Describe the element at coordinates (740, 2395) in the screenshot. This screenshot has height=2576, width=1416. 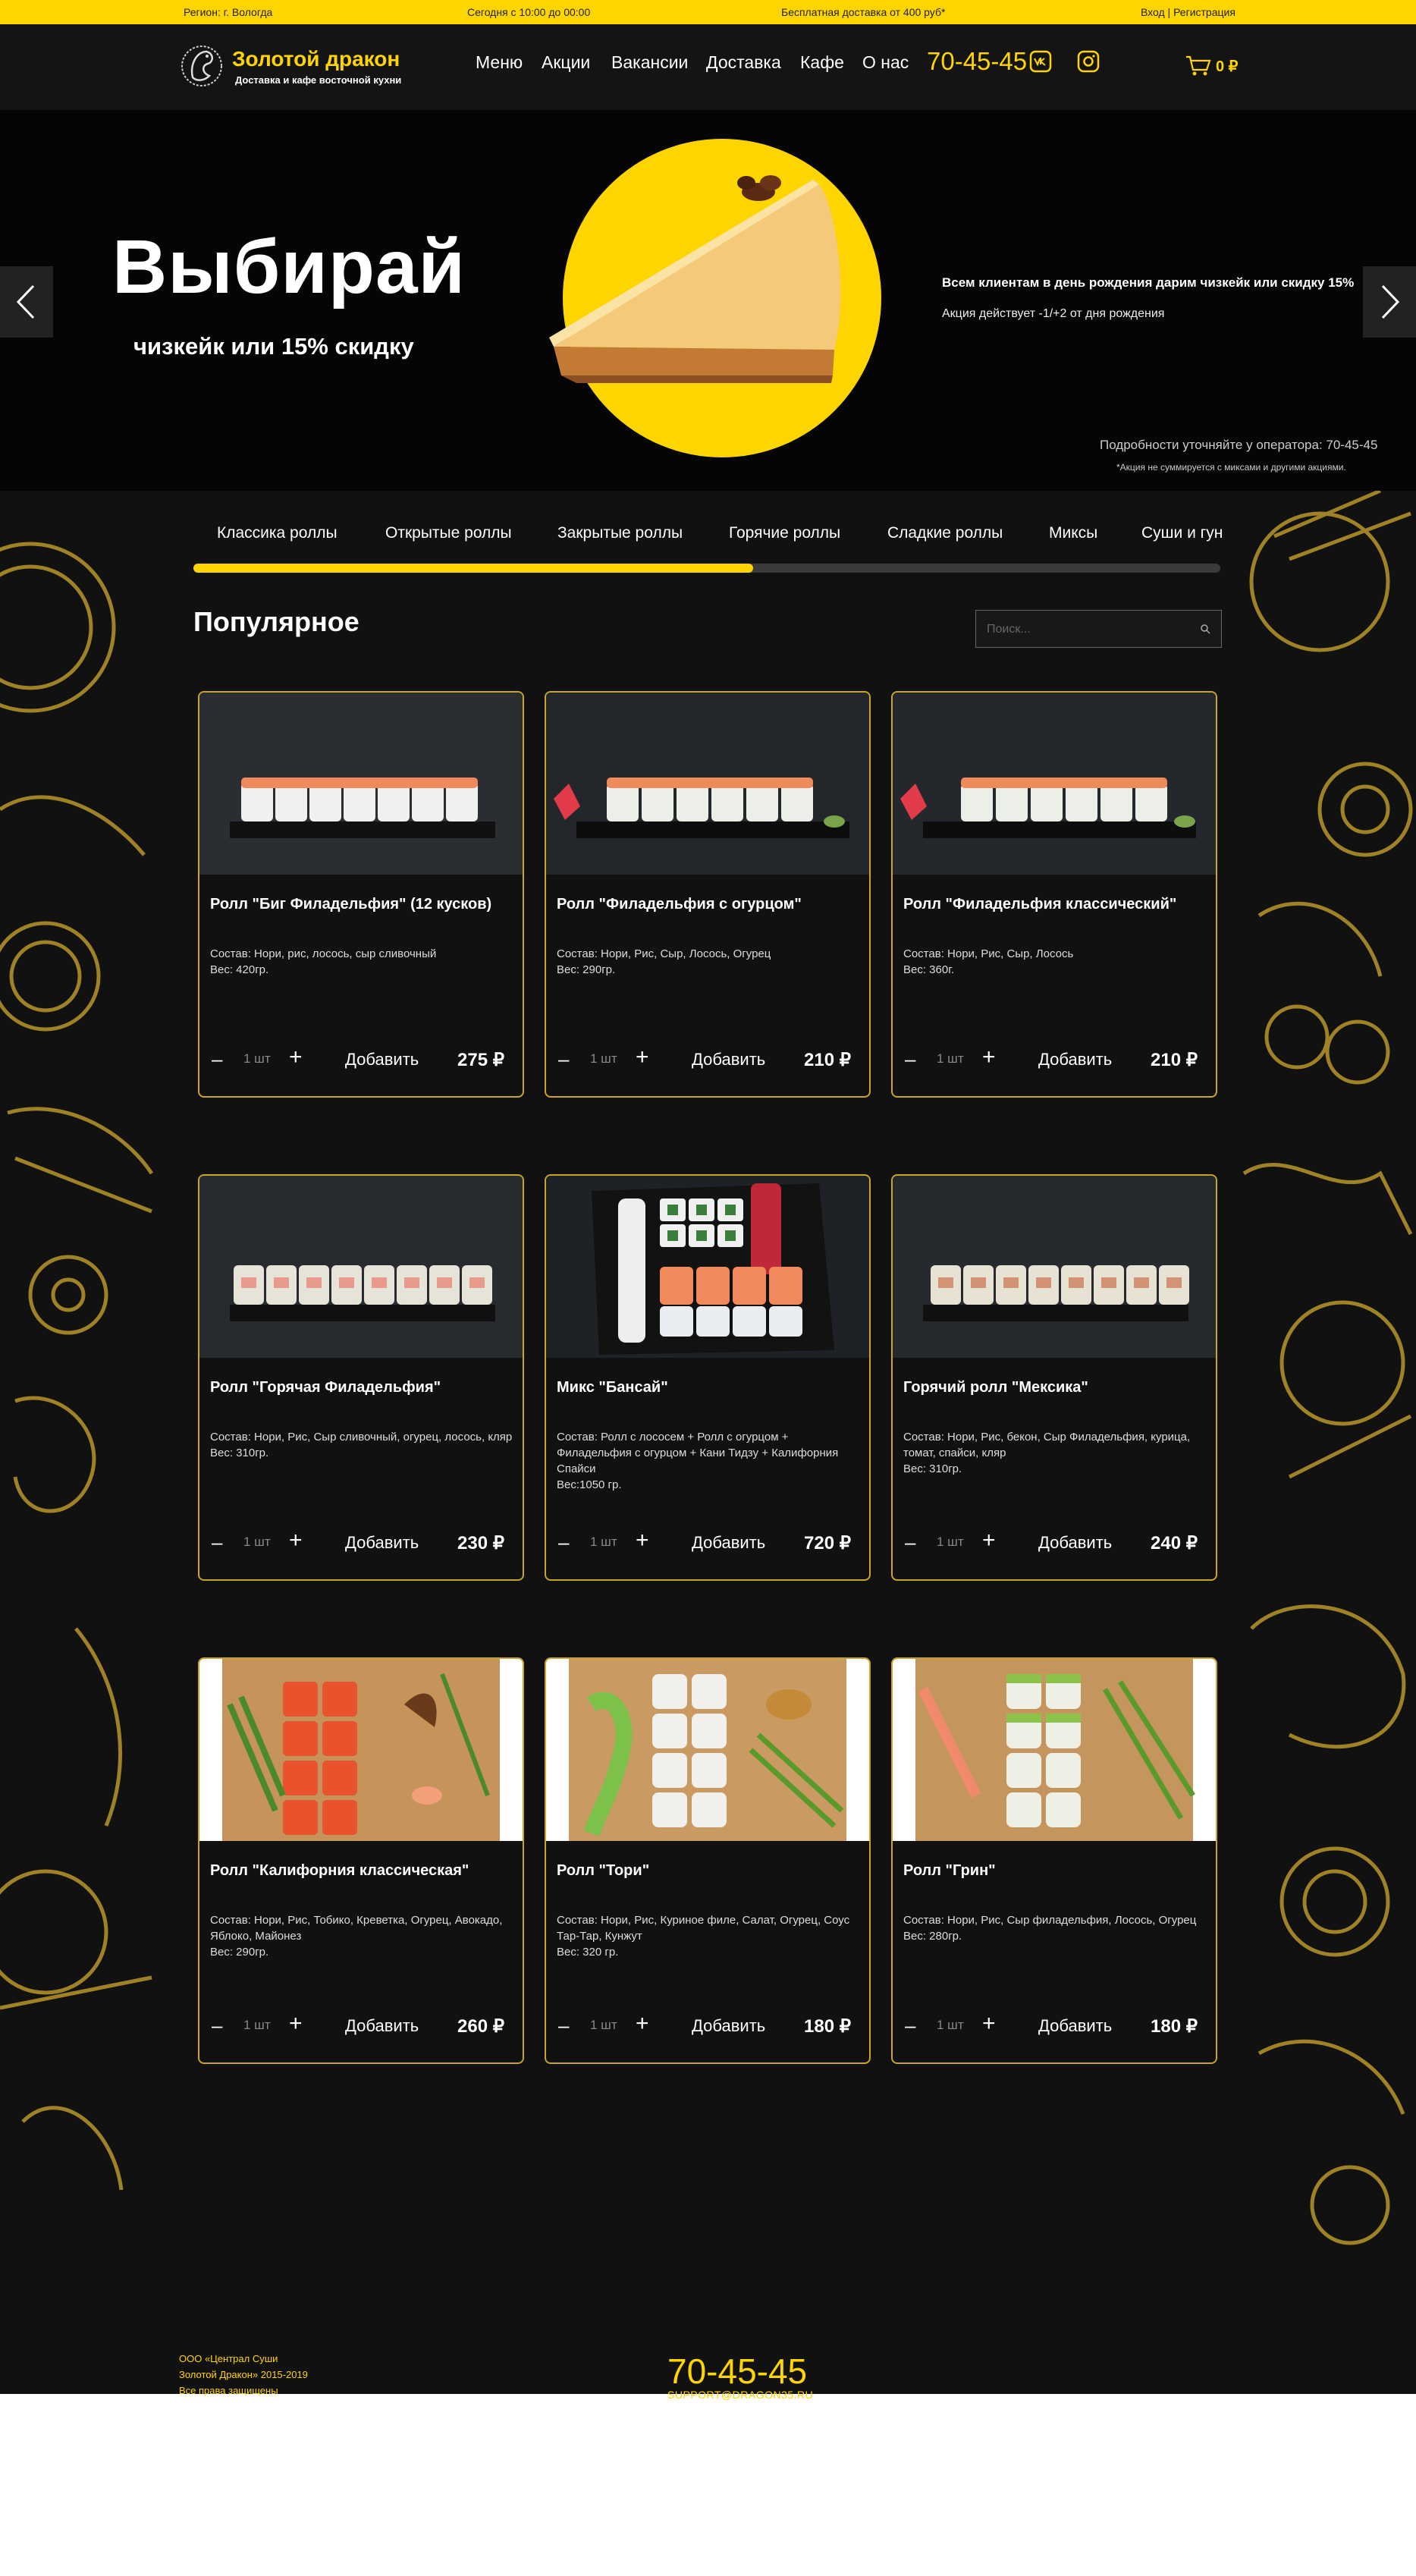
I see `footer-email: SUPPORT@DRAGON35.RU` at that location.